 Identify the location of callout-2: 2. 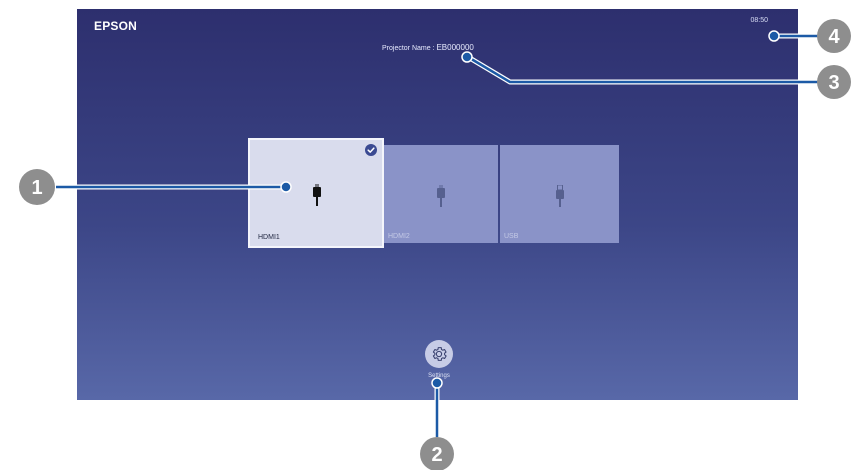
(436, 455).